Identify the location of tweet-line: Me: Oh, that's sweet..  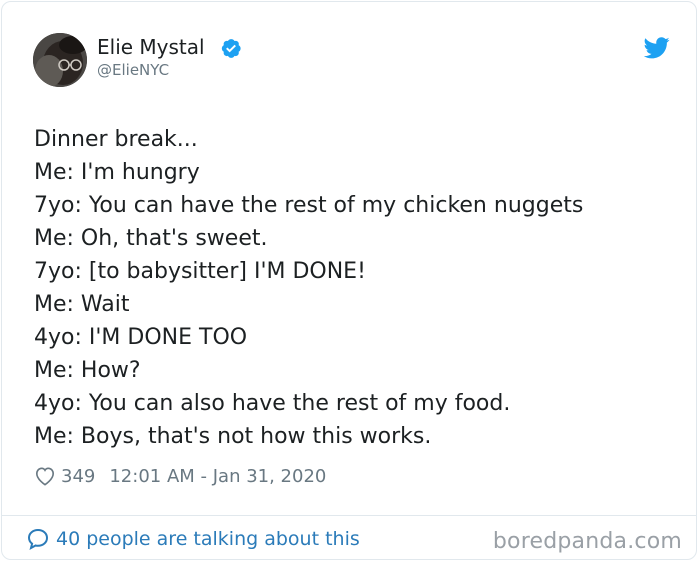
(151, 238).